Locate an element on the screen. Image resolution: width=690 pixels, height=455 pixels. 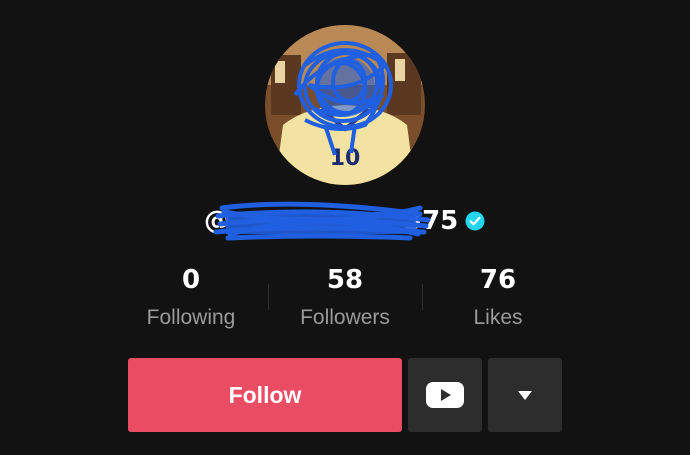
youtube-button is located at coordinates (445, 395).